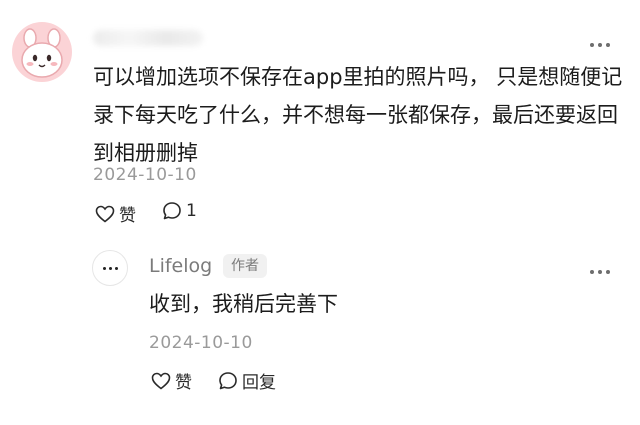  I want to click on comment-date: 2024-10-10, so click(145, 175).